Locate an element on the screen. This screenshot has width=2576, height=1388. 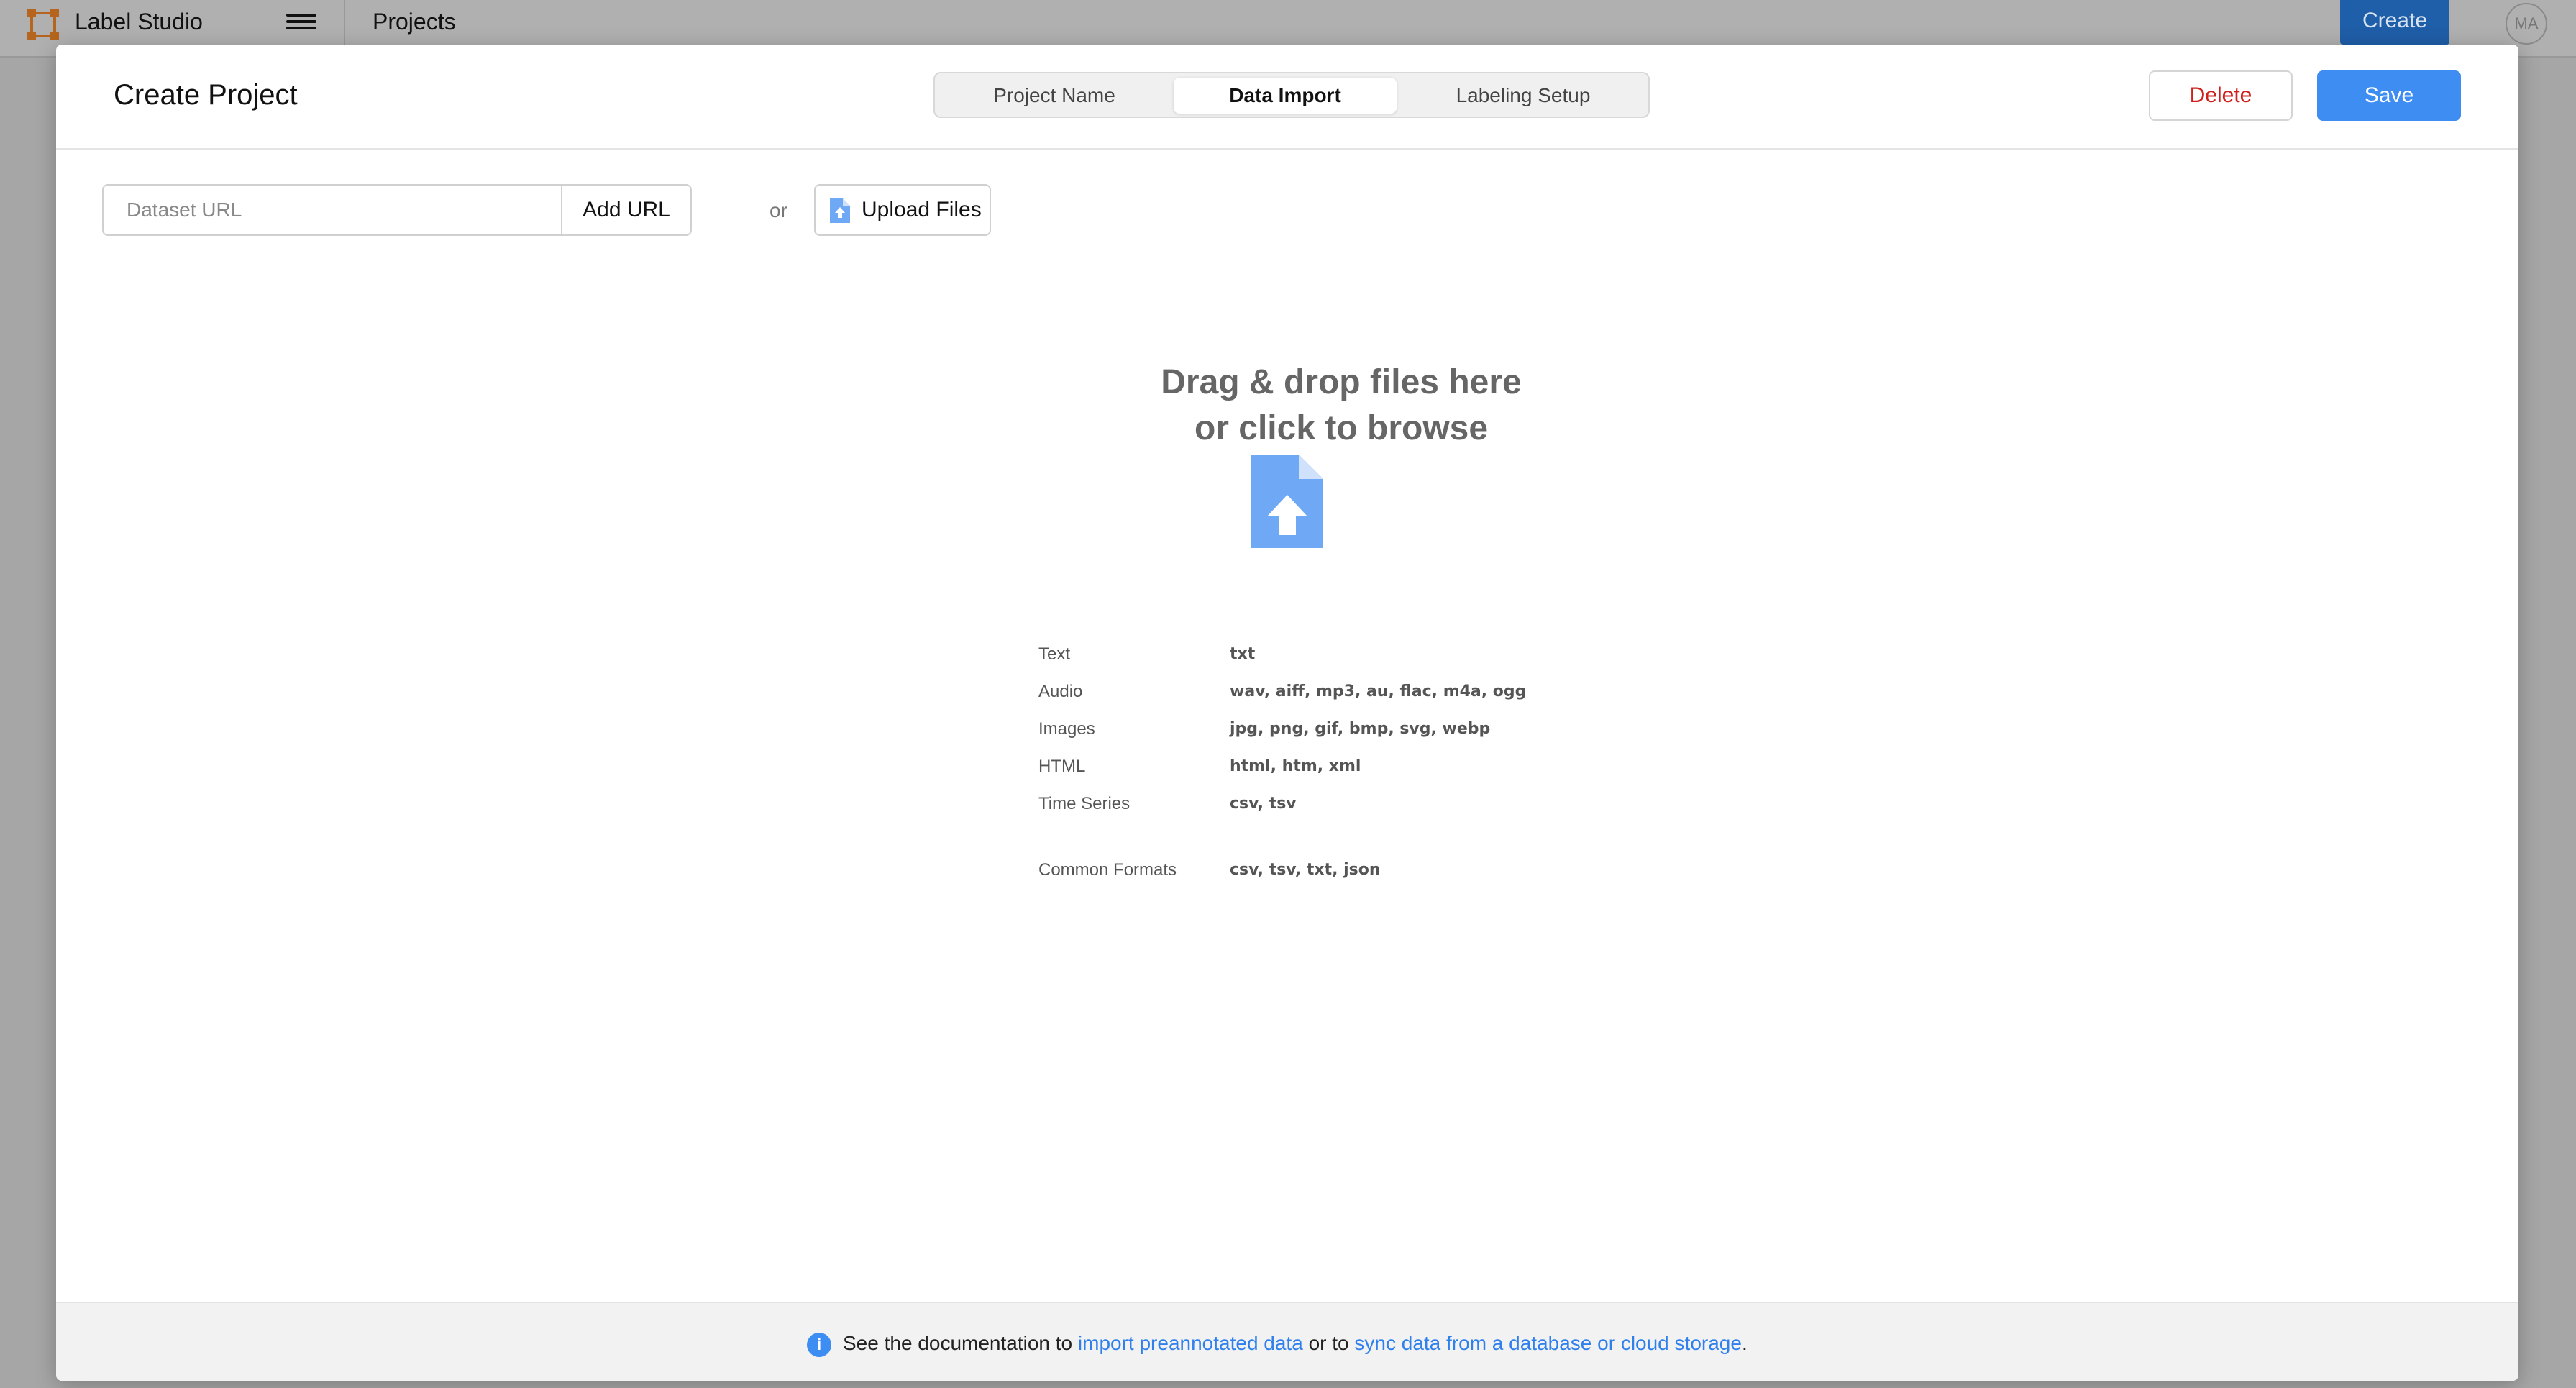
add-url-button: Add URL is located at coordinates (626, 210).